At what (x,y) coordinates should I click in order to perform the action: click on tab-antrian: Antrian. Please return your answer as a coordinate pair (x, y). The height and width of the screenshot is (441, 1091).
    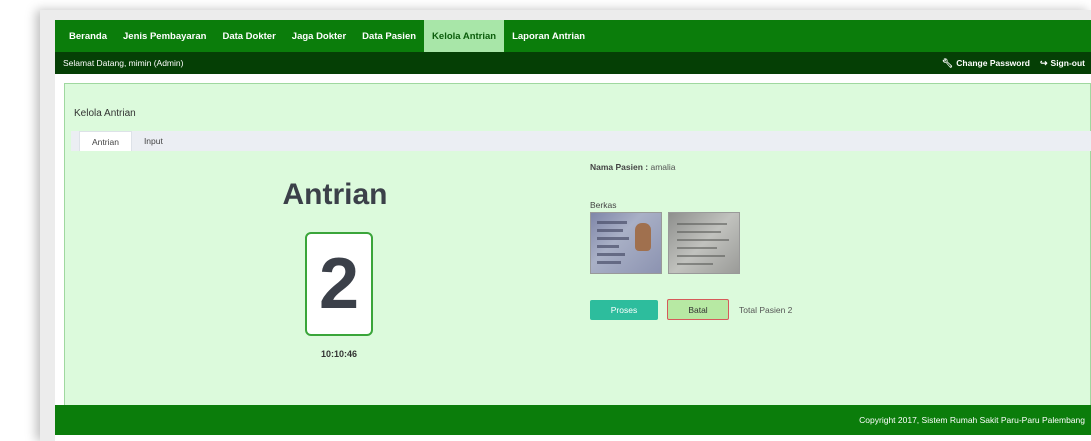
    Looking at the image, I should click on (105, 141).